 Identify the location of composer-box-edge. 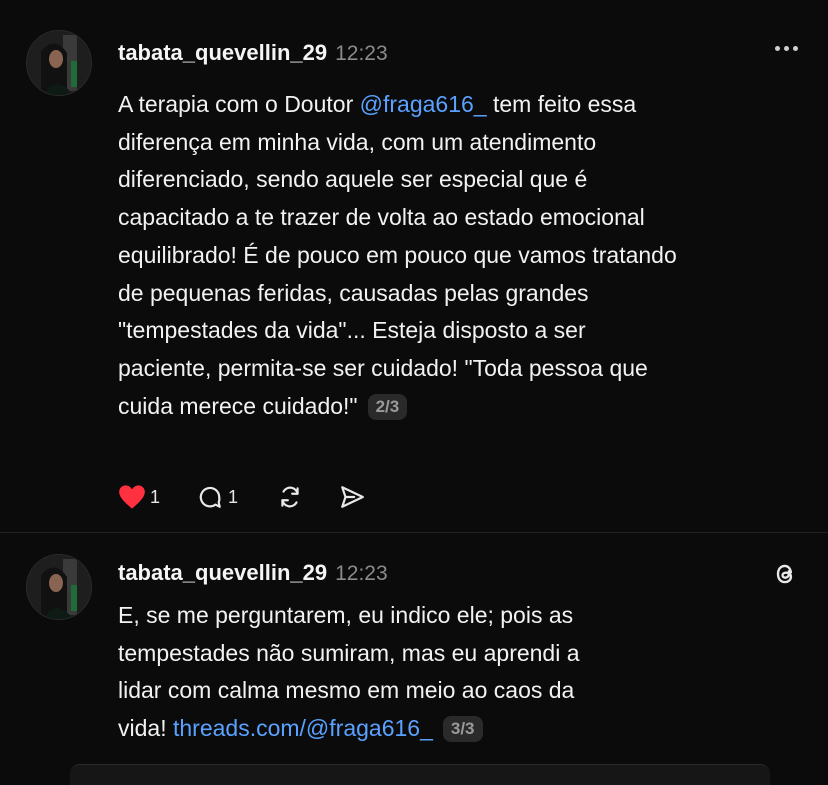
(420, 774).